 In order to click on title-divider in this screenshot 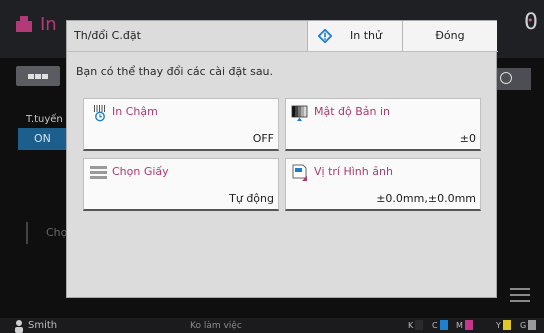, I will do `click(282, 51)`.